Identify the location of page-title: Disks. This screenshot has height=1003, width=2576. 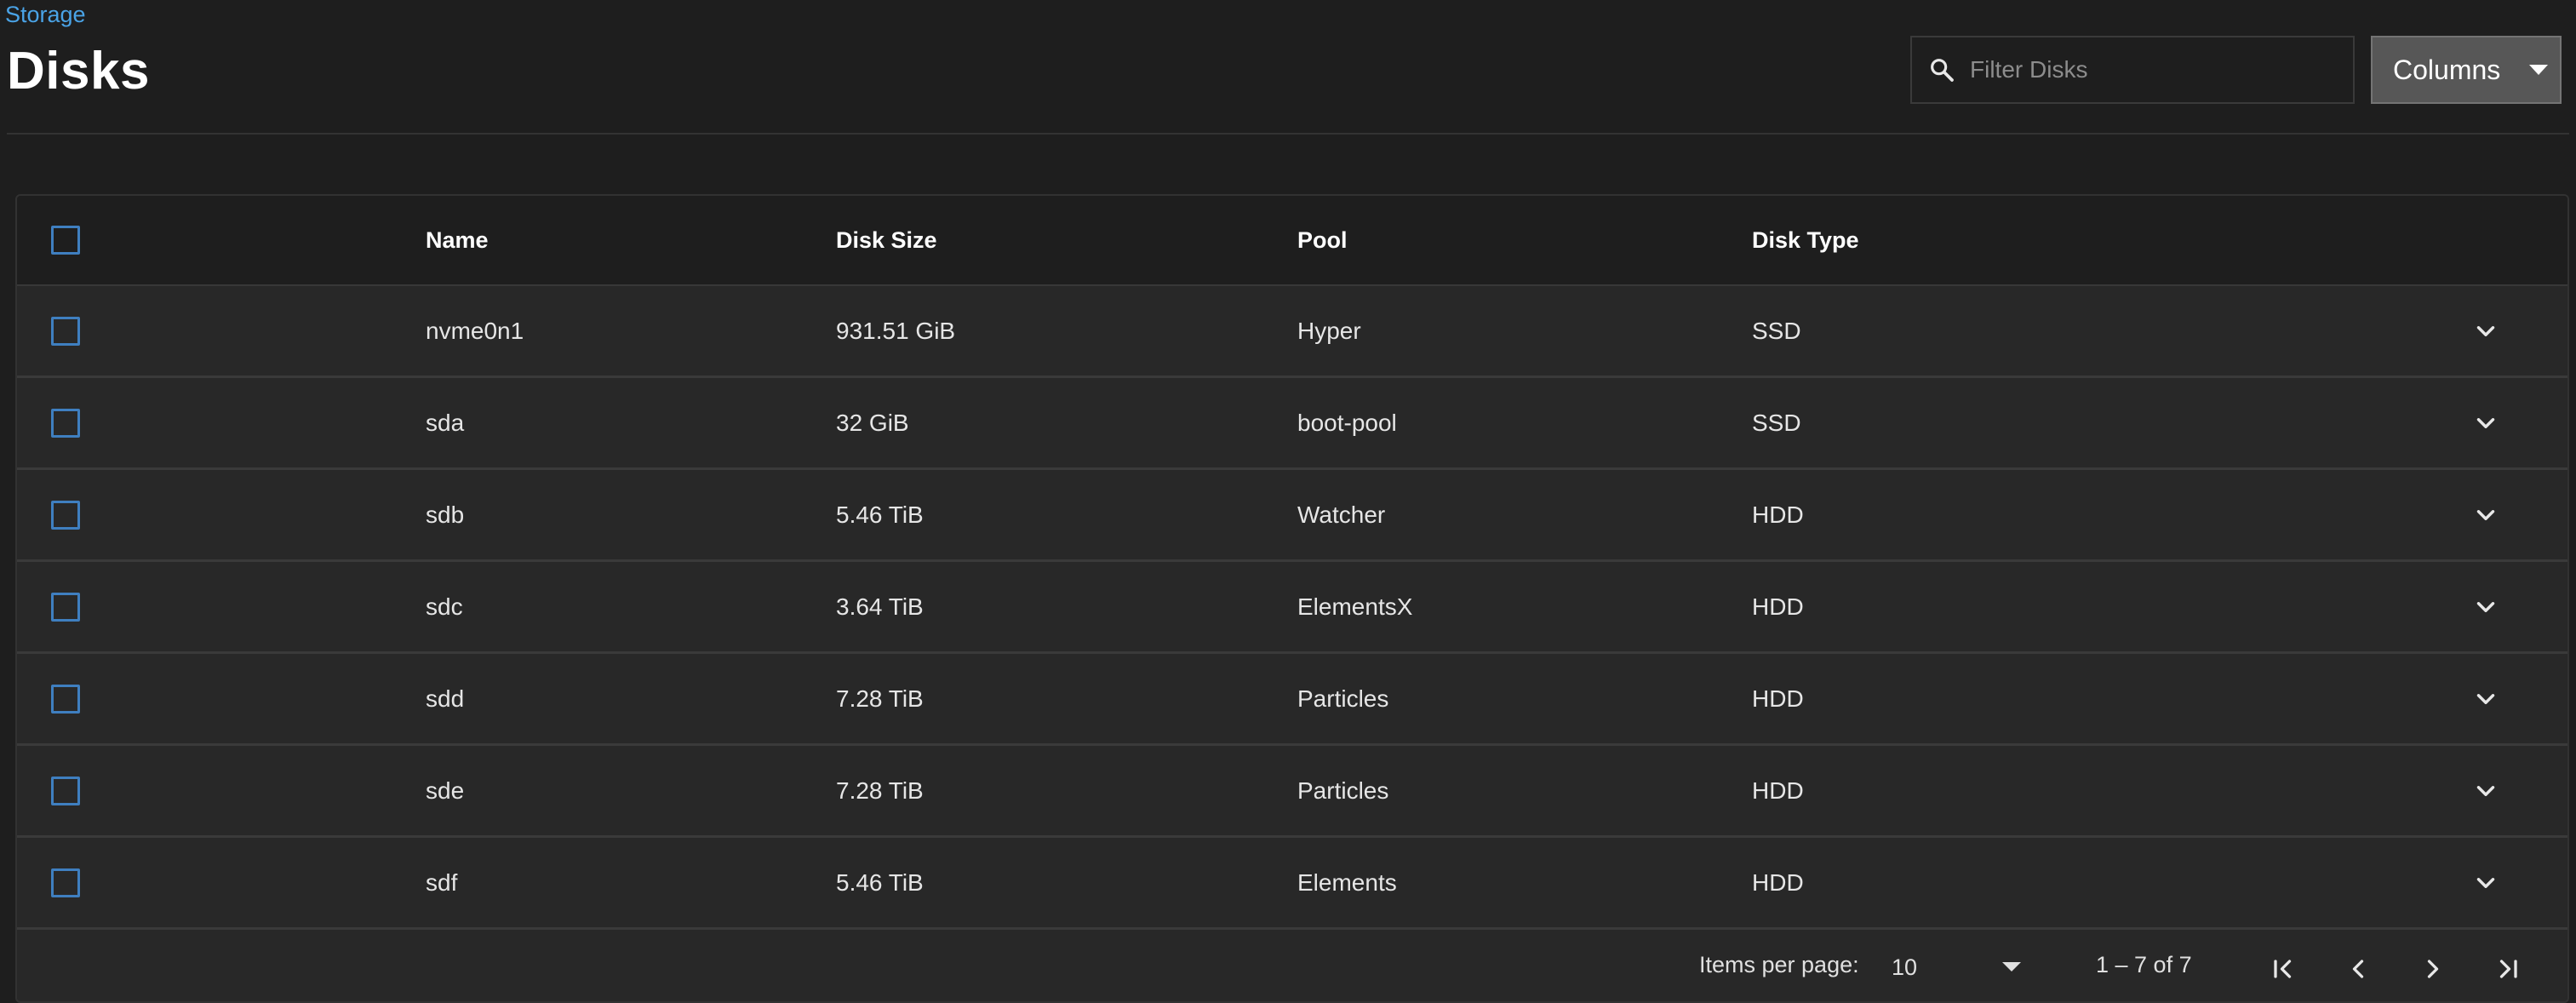
(78, 71).